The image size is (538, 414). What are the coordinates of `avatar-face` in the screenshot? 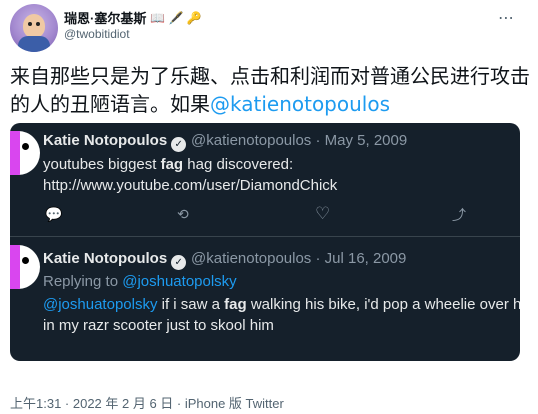 It's located at (34, 26).